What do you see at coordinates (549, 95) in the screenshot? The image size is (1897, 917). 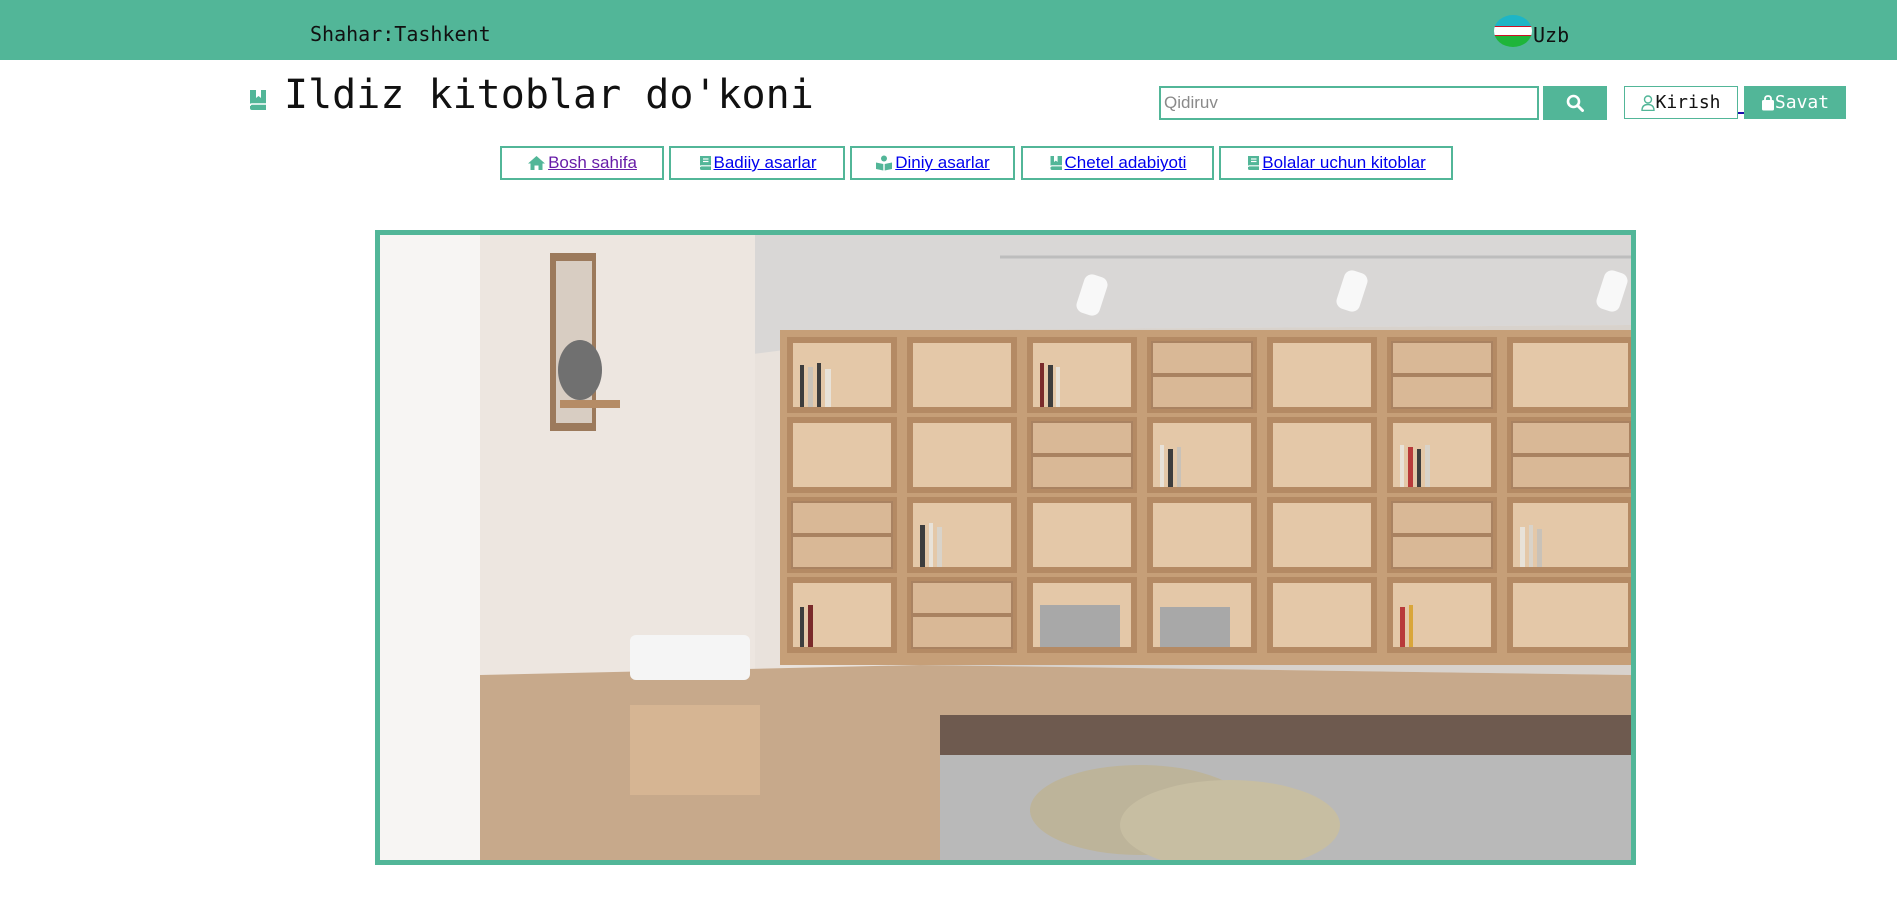 I see `site-title: Ildiz kitoblar do'koni` at bounding box center [549, 95].